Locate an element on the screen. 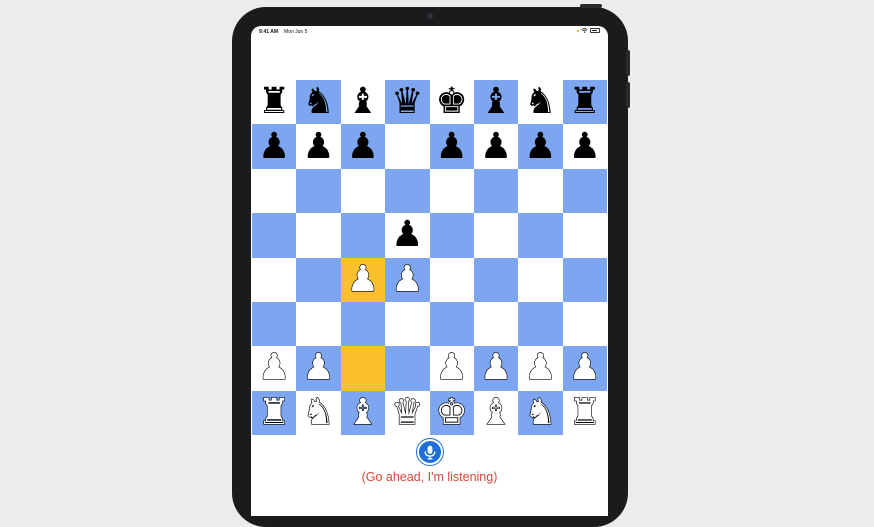 This screenshot has width=874, height=527. square-a6 is located at coordinates (274, 191).